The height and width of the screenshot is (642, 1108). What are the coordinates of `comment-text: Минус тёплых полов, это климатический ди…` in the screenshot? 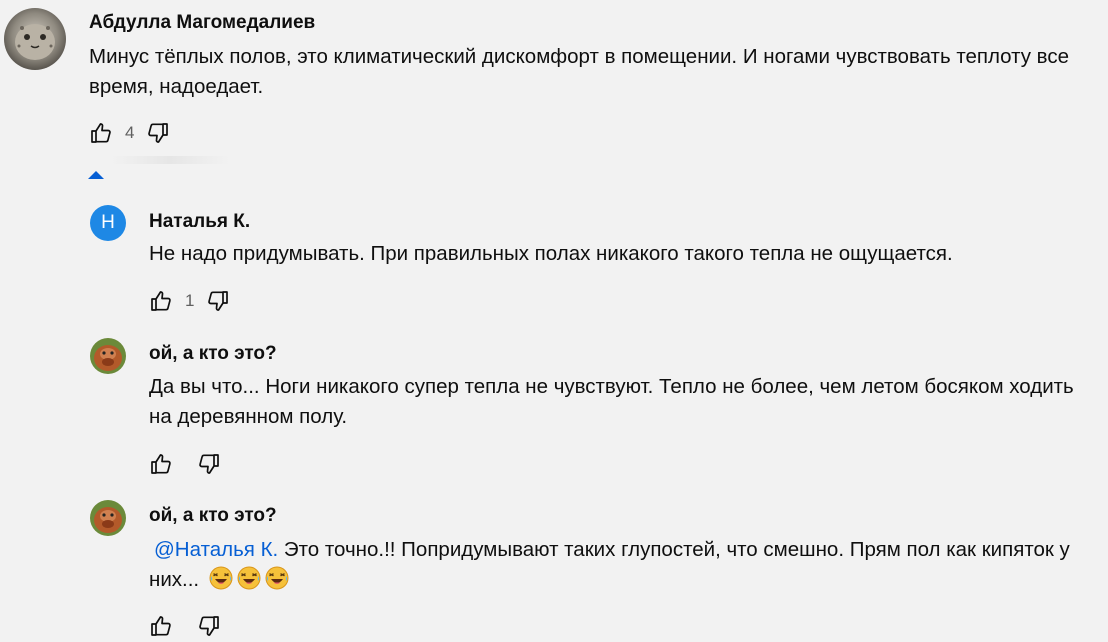 It's located at (579, 71).